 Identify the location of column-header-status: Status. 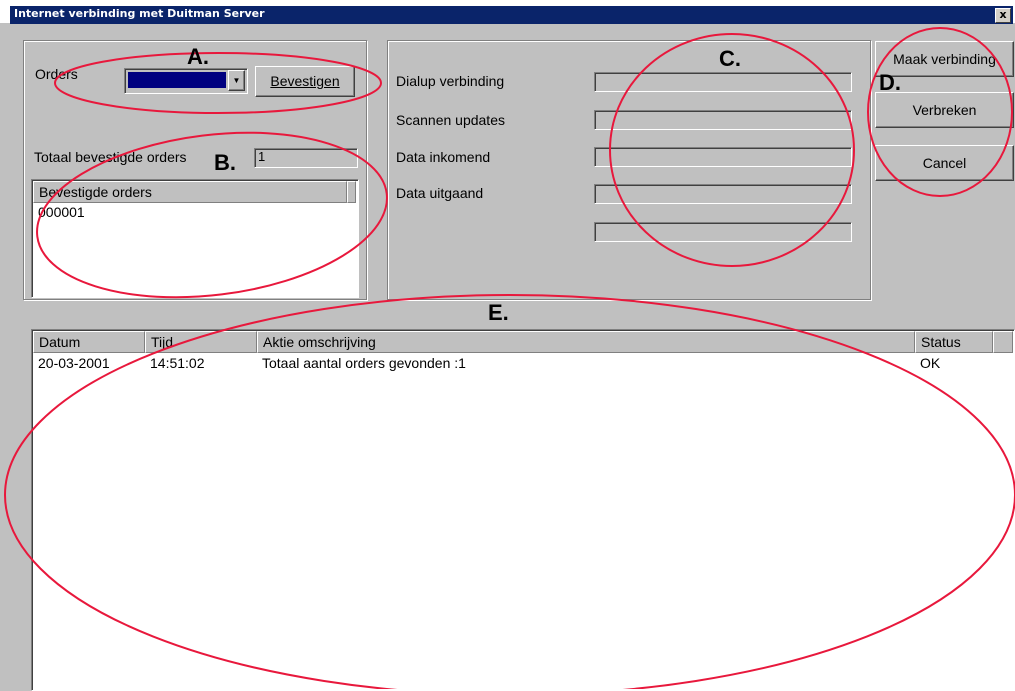
(954, 342).